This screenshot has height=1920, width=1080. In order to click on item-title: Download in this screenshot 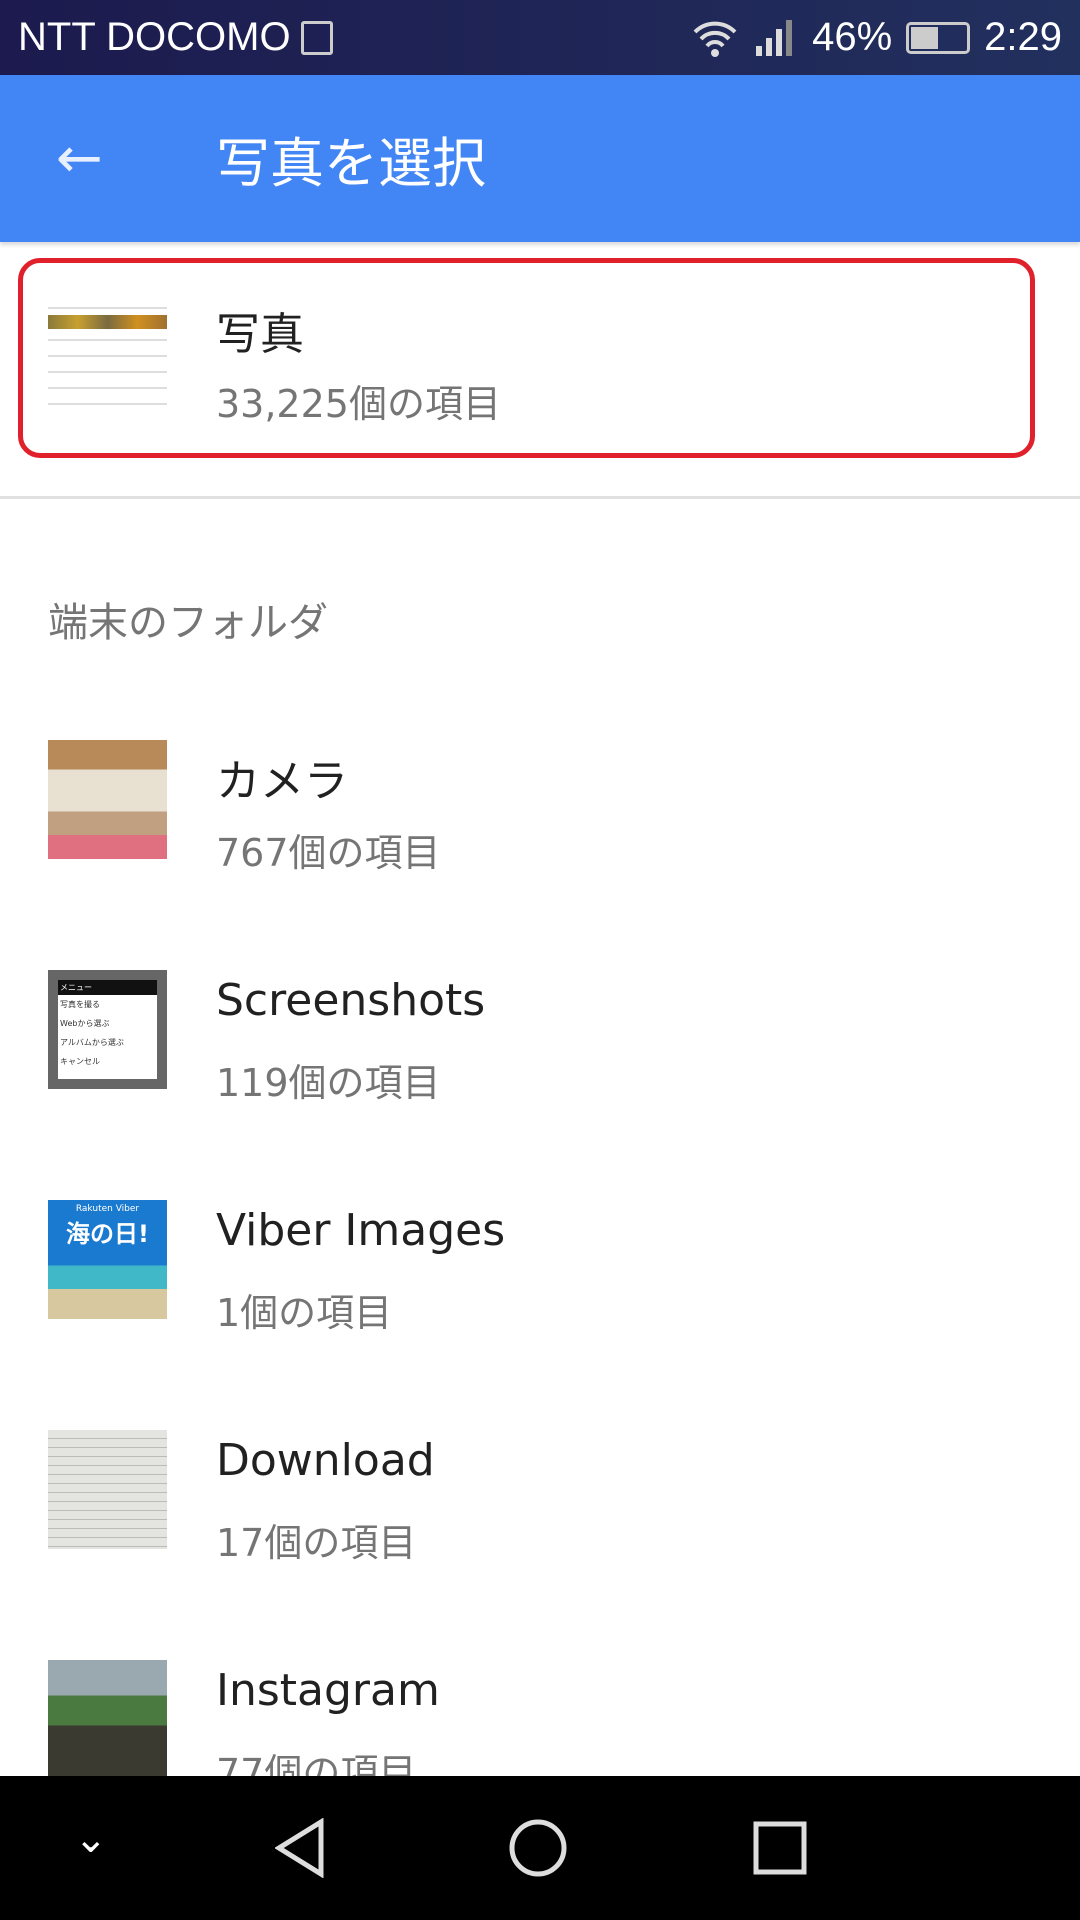, I will do `click(325, 1460)`.